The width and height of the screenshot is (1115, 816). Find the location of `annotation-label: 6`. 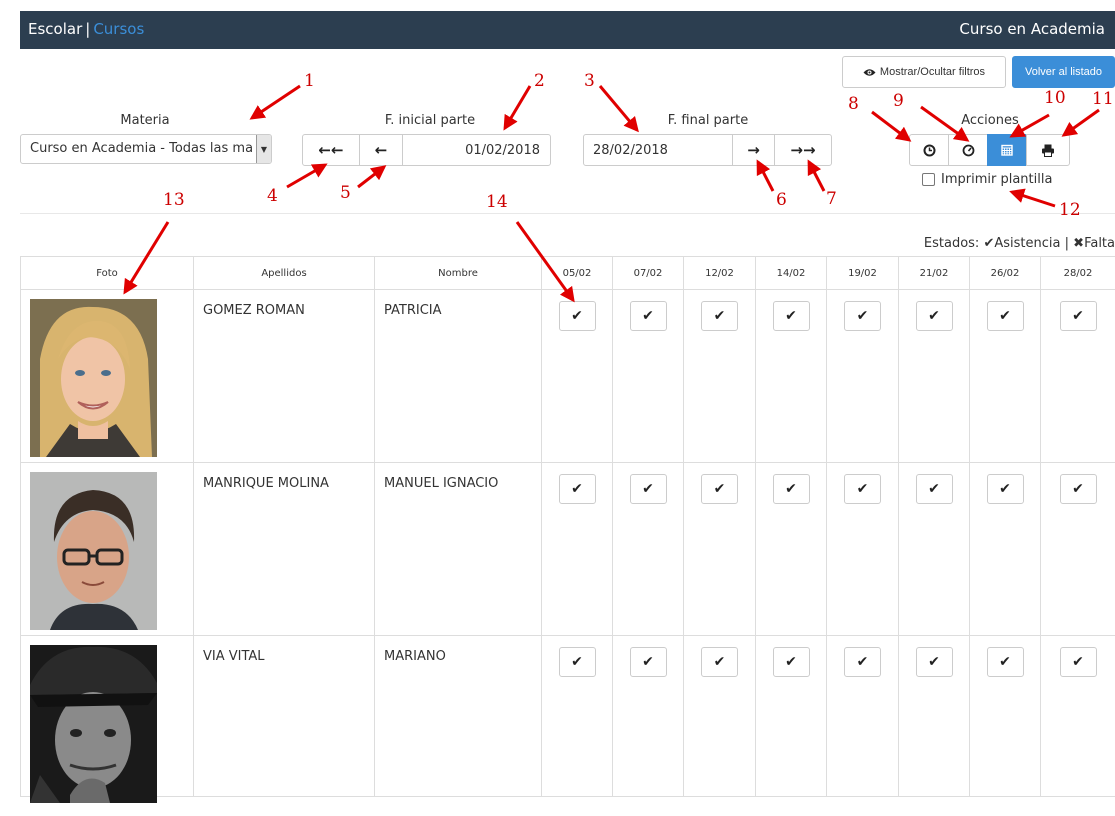

annotation-label: 6 is located at coordinates (781, 200).